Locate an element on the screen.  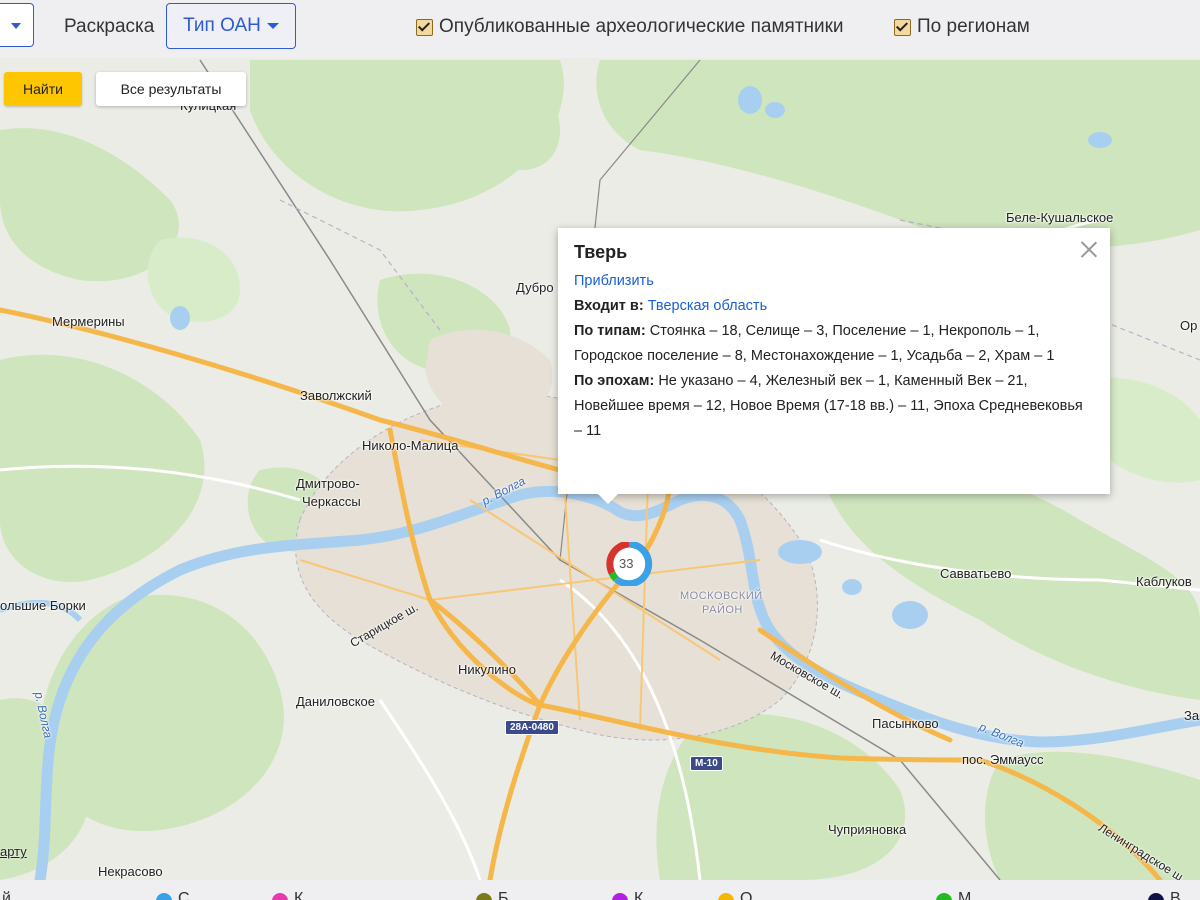
place-label: пос. Эммаусс is located at coordinates (1003, 759).